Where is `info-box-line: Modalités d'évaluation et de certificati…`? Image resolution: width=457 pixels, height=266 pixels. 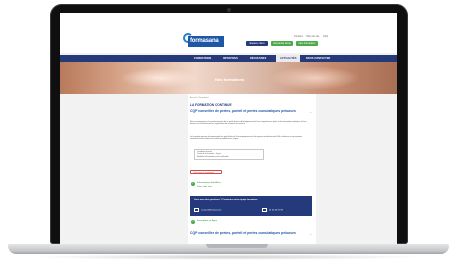
info-box-line: Modalités d'évaluation et de certificati… is located at coordinates (213, 156).